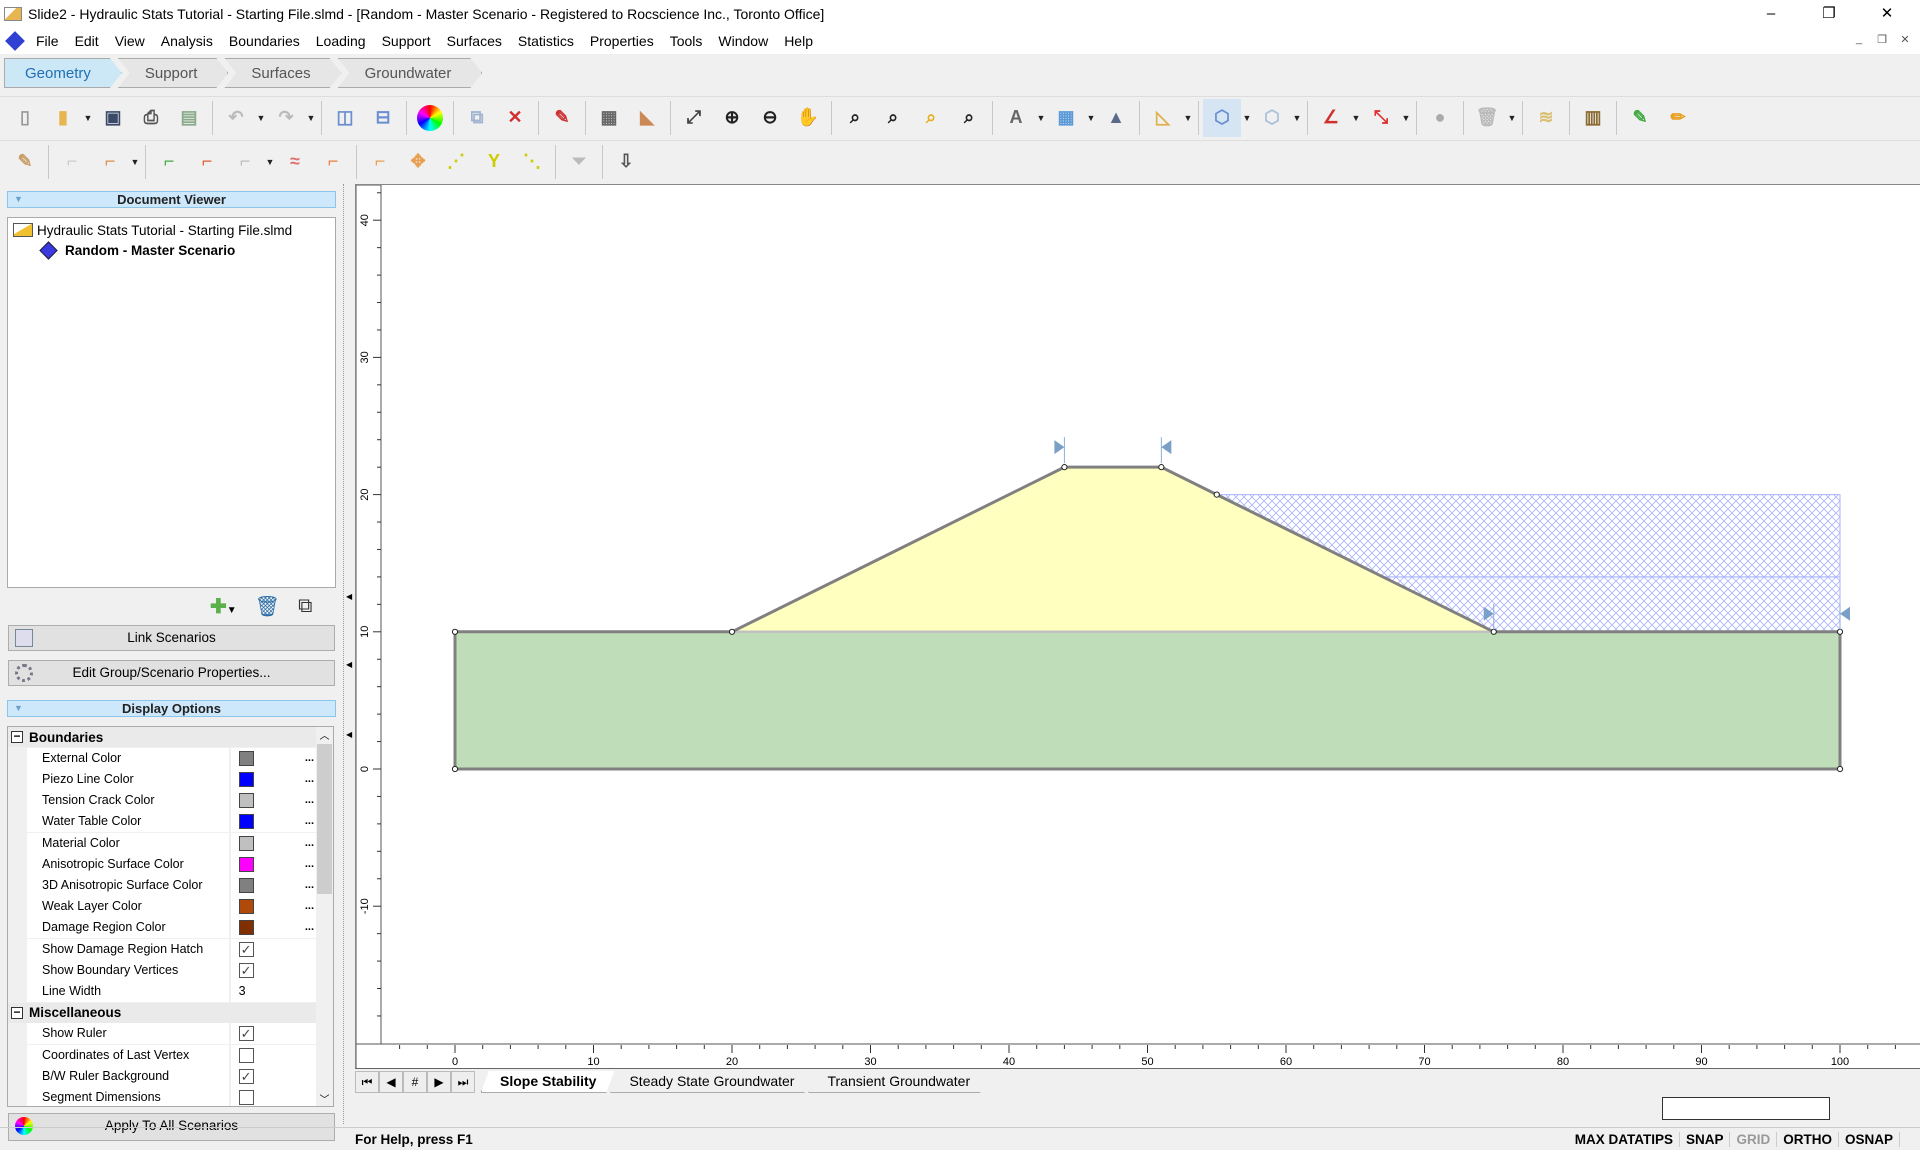  I want to click on rotate-vertex-button: Y, so click(494, 162).